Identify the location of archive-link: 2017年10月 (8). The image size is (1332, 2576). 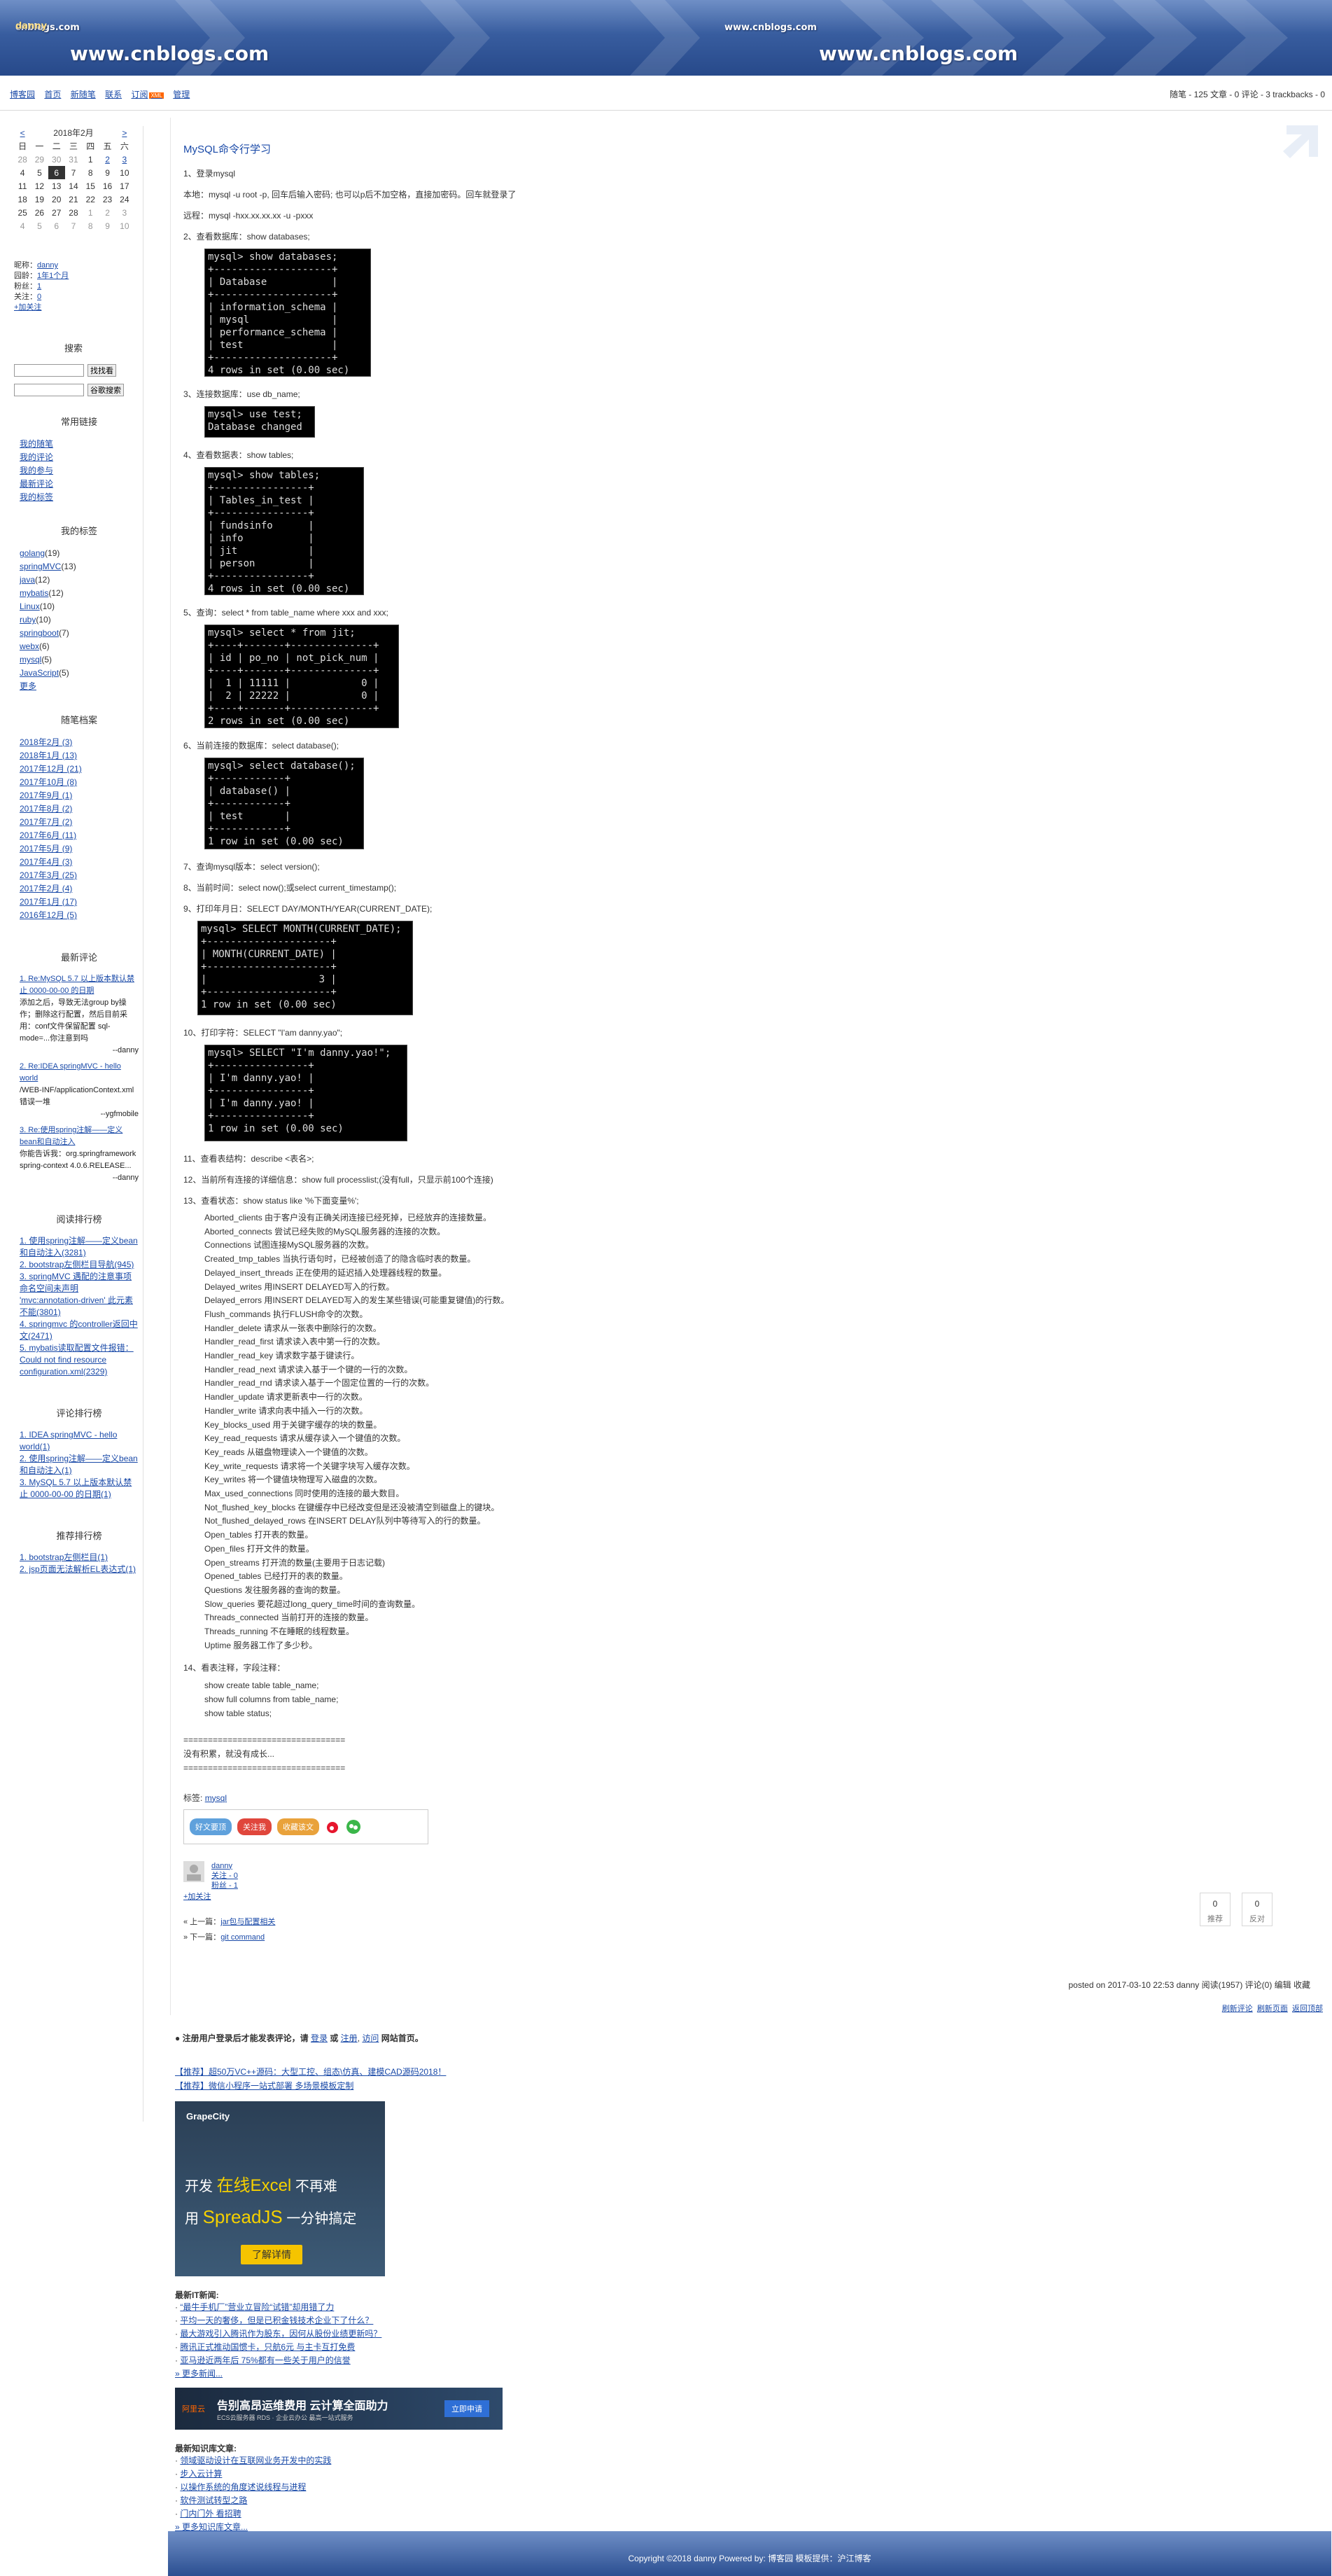
(48, 782).